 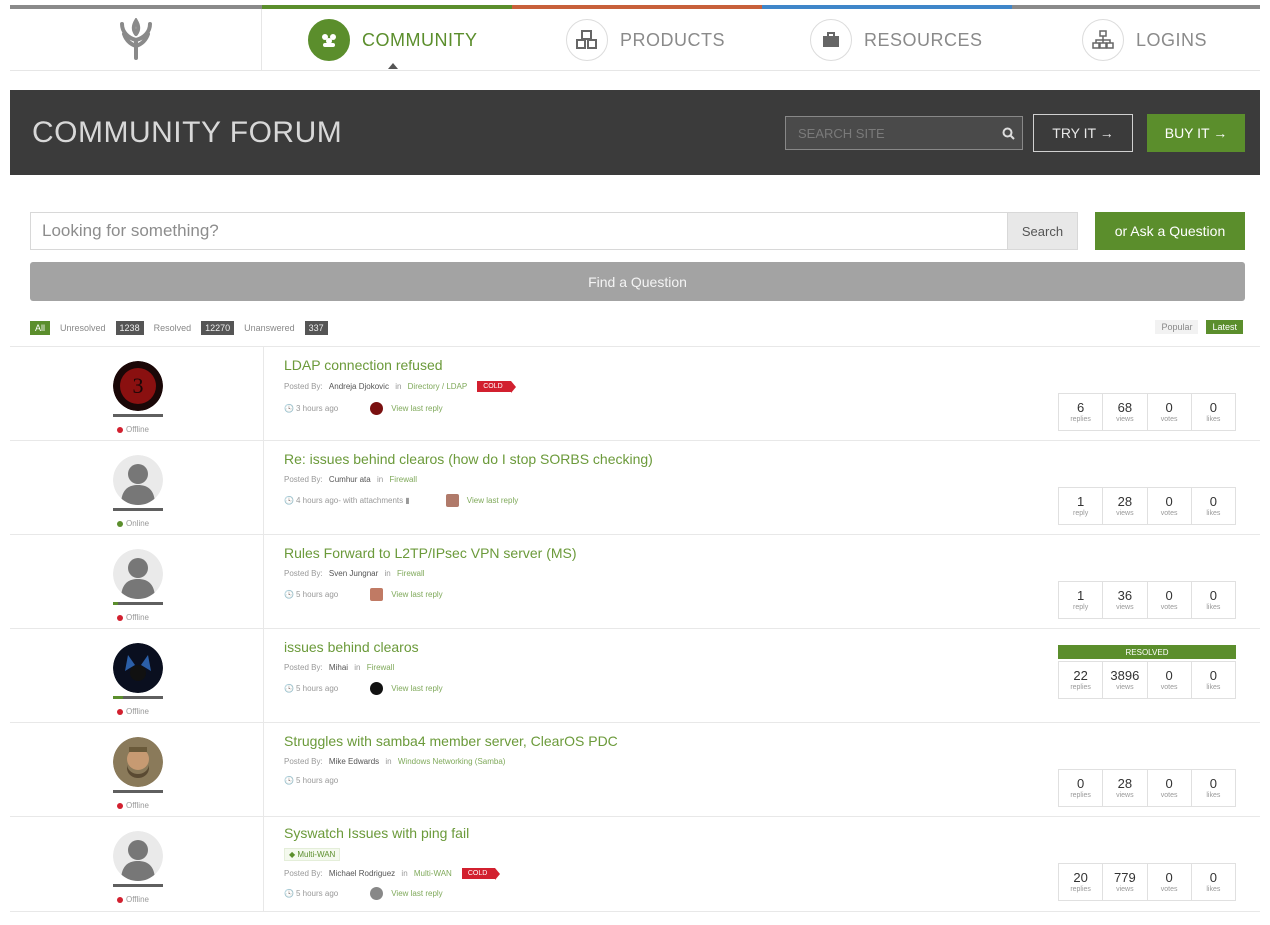 What do you see at coordinates (519, 231) in the screenshot?
I see `question-search-input` at bounding box center [519, 231].